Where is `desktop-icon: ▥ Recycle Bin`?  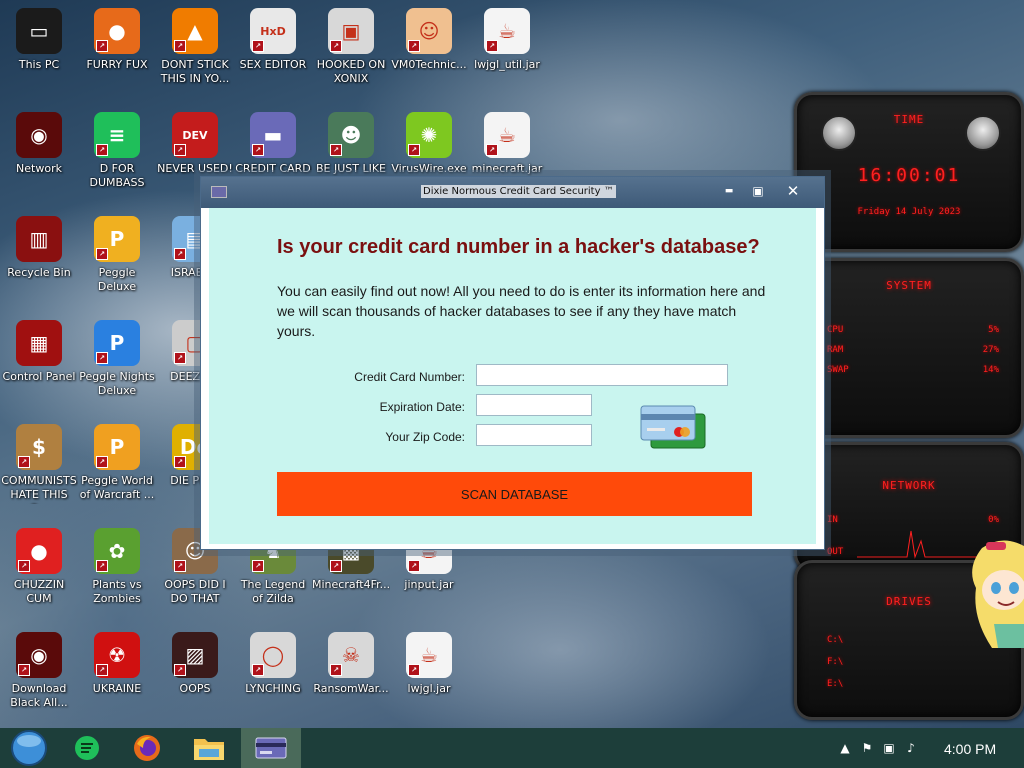 desktop-icon: ▥ Recycle Bin is located at coordinates (39, 260).